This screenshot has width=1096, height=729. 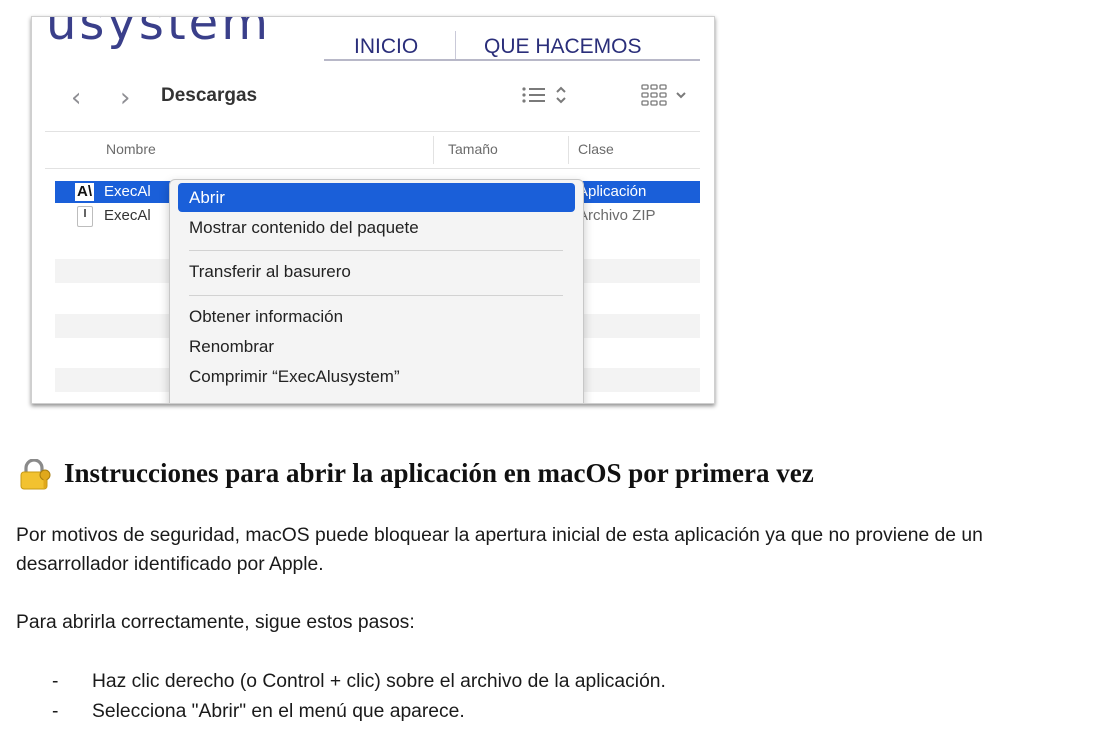 I want to click on site-logo: usystem, so click(x=158, y=33).